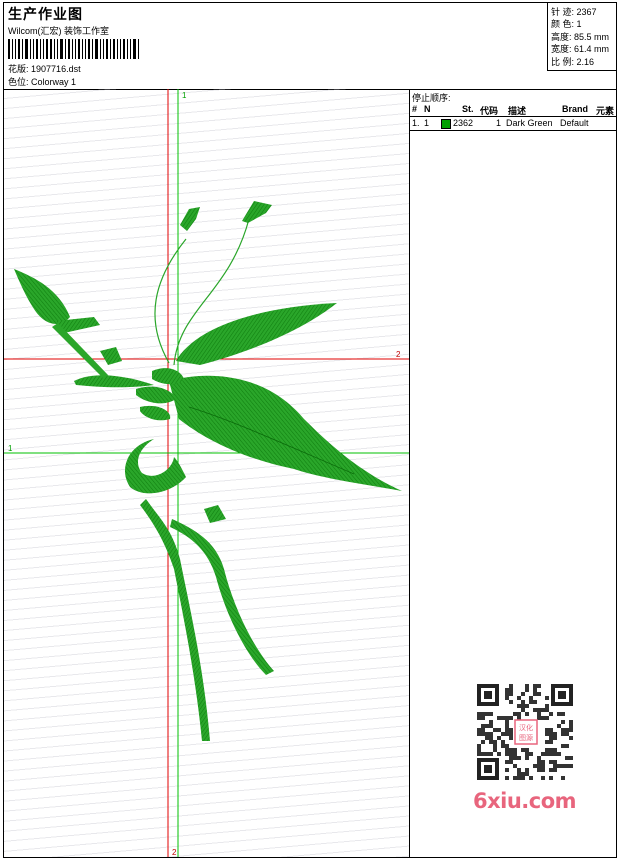 Image resolution: width=620 pixels, height=861 pixels. What do you see at coordinates (580, 49) in the screenshot?
I see `stat-width: 宽度: 61.4 mm` at bounding box center [580, 49].